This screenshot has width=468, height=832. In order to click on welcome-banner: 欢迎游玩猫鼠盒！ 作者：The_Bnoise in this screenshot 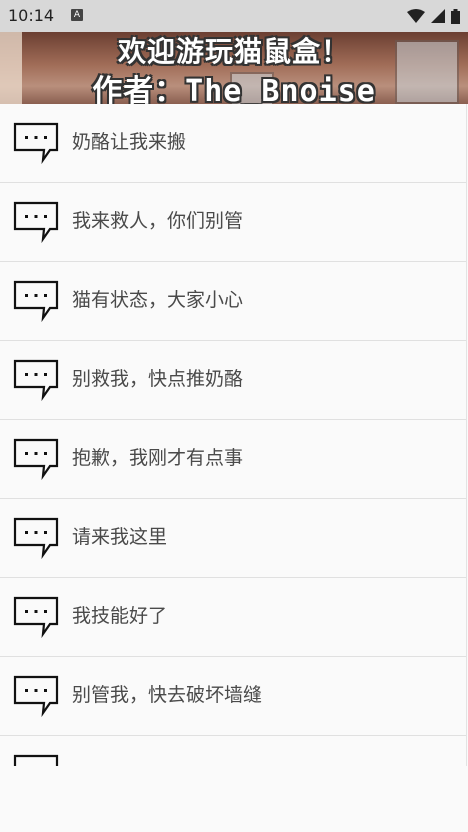, I will do `click(234, 68)`.